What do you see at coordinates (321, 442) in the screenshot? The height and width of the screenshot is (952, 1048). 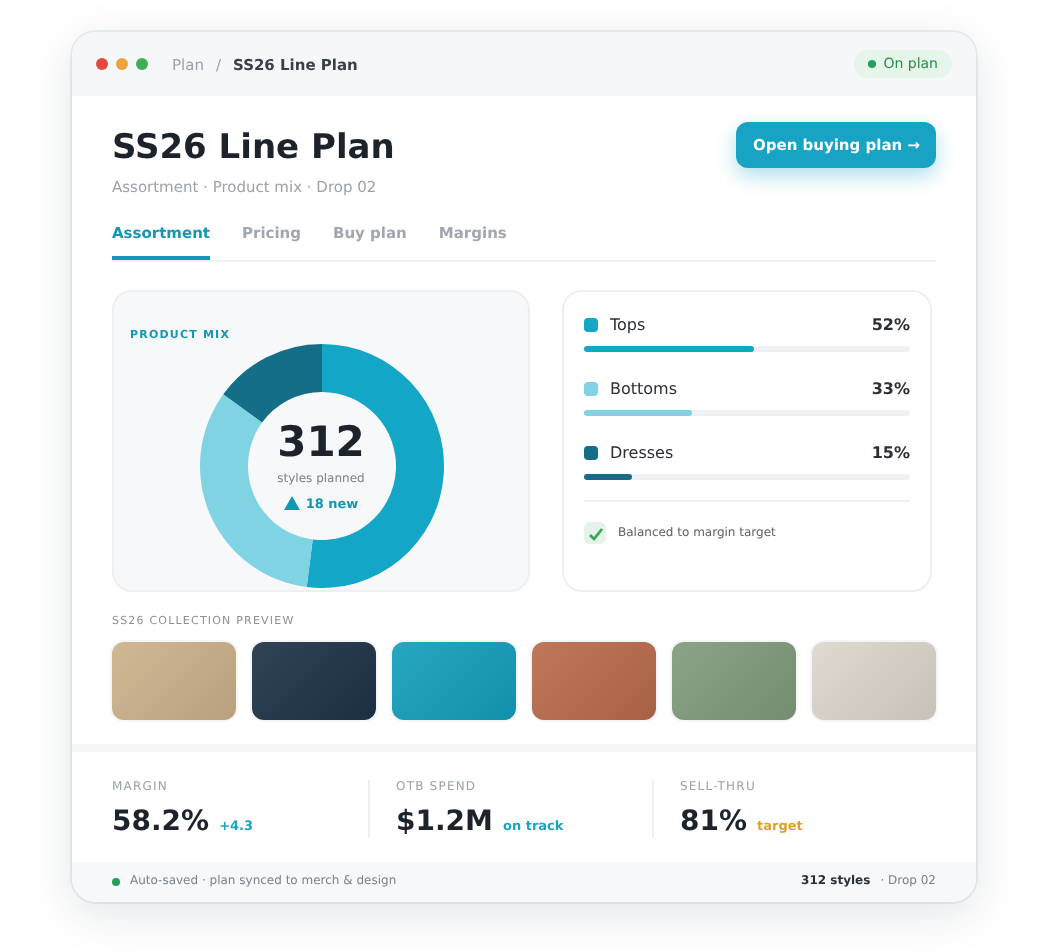 I see `total-value: 312` at bounding box center [321, 442].